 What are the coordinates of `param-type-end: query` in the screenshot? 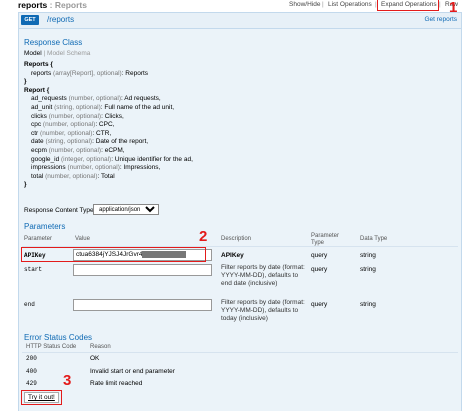 It's located at (319, 304).